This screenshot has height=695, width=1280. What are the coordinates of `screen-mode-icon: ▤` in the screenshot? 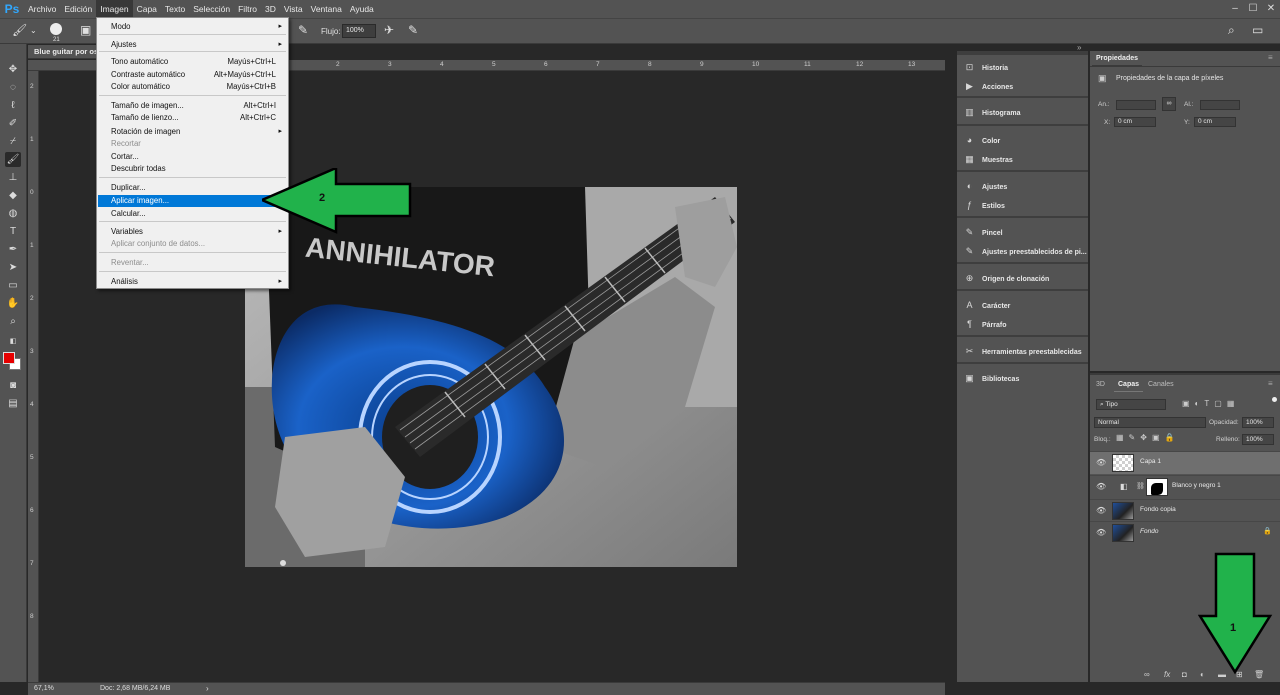 It's located at (13, 403).